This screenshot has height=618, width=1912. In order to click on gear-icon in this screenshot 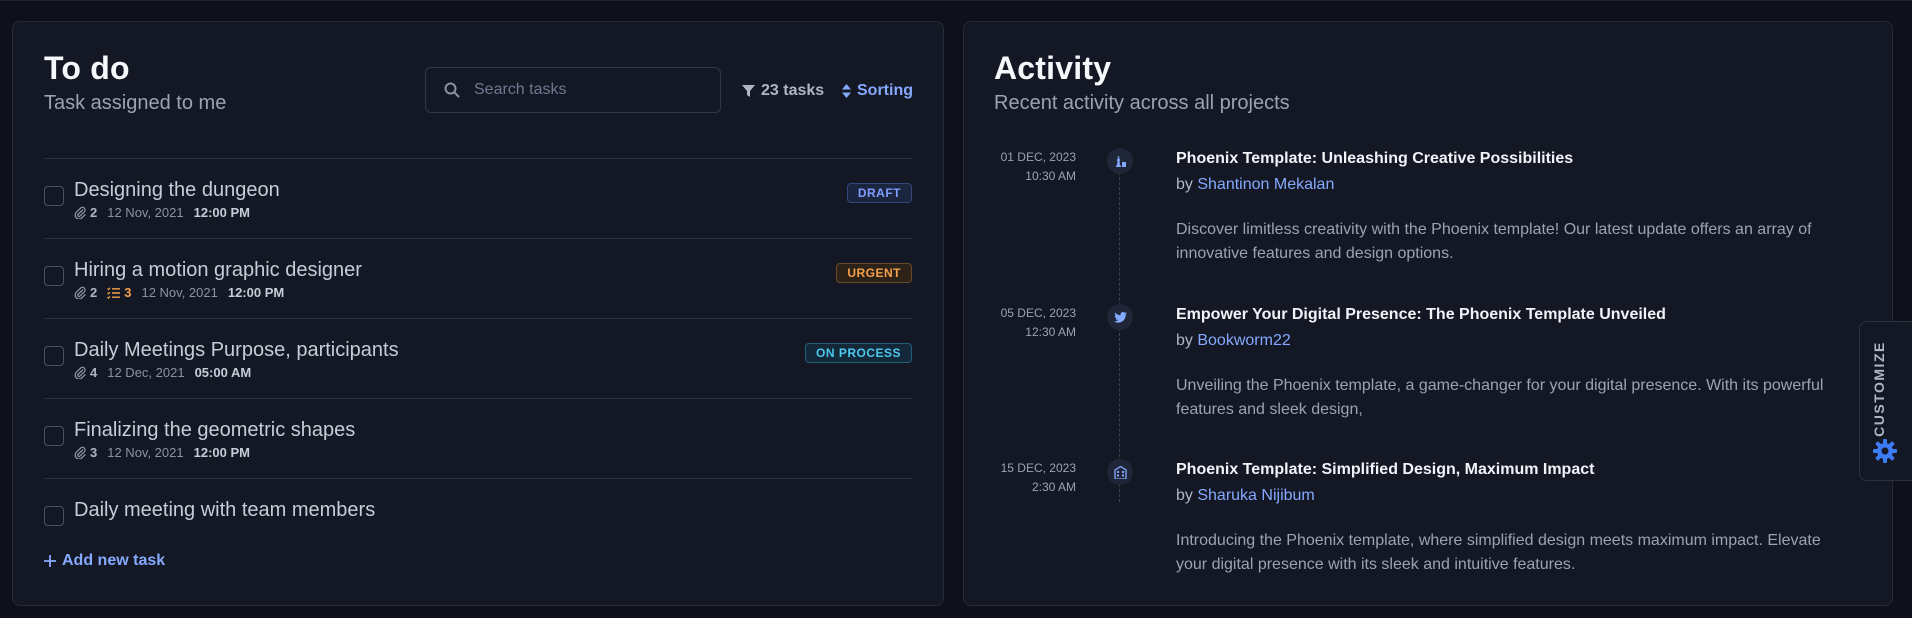, I will do `click(1885, 451)`.